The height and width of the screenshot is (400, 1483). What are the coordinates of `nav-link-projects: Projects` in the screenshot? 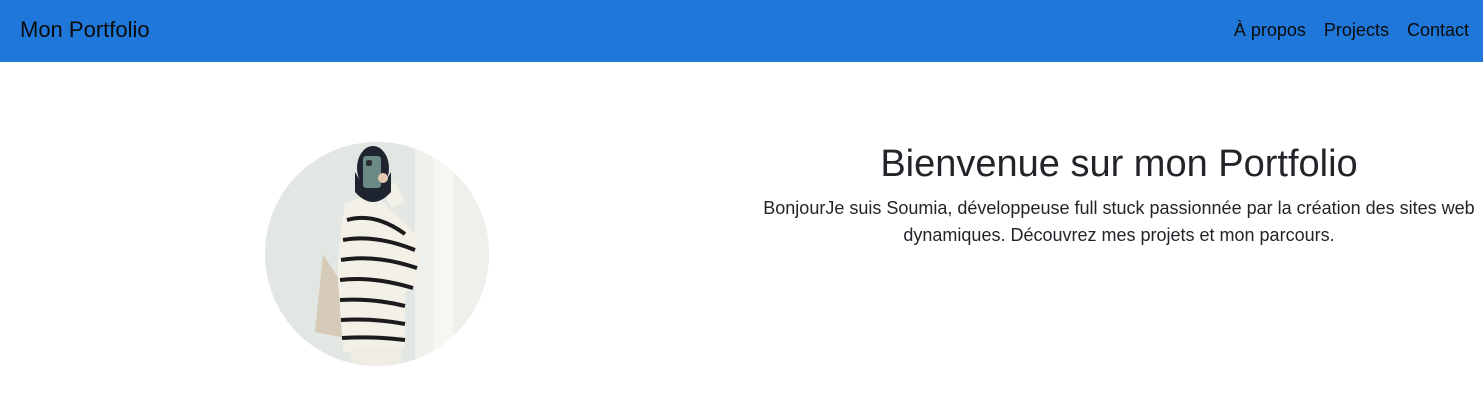 It's located at (1356, 30).